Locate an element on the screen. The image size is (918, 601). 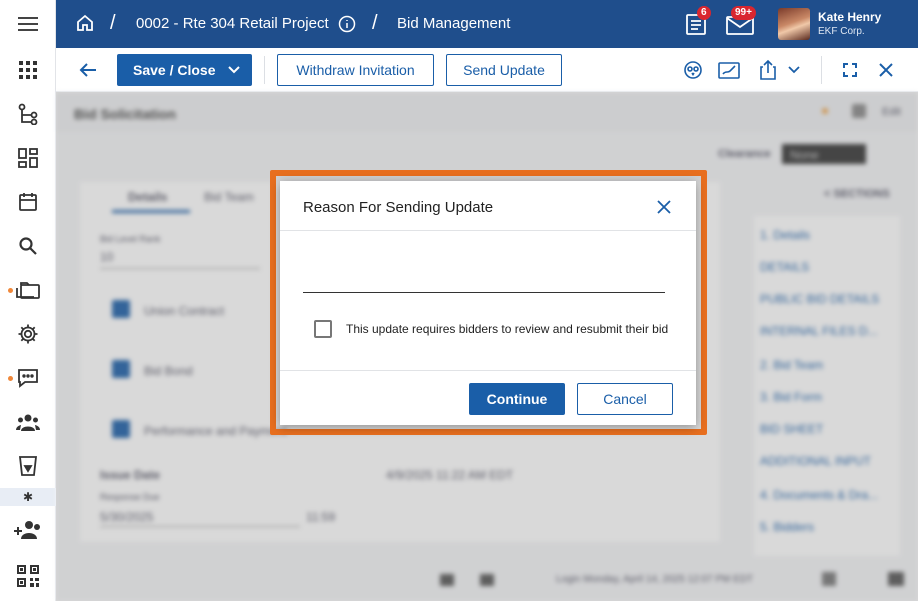
active-nav-item: ✱ is located at coordinates (28, 497).